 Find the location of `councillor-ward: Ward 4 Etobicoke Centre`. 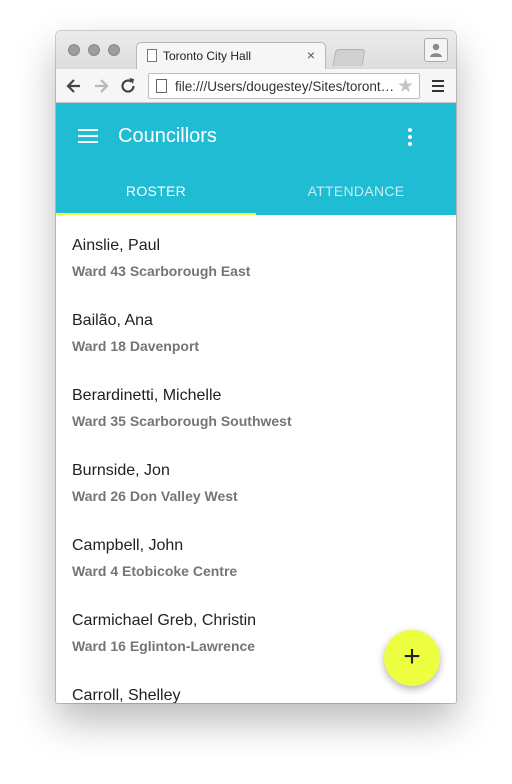

councillor-ward: Ward 4 Etobicoke Centre is located at coordinates (155, 571).